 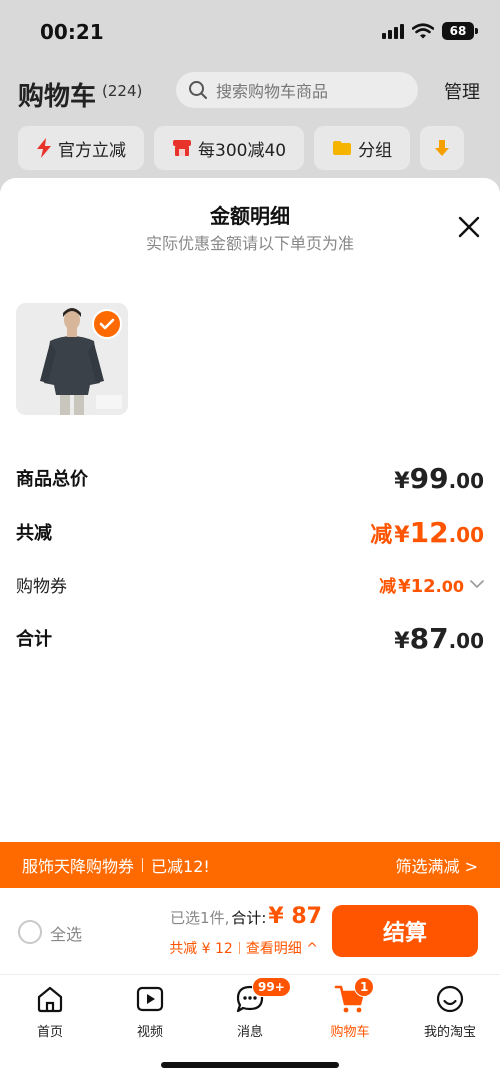 I want to click on amount-integer: 99, so click(x=429, y=478).